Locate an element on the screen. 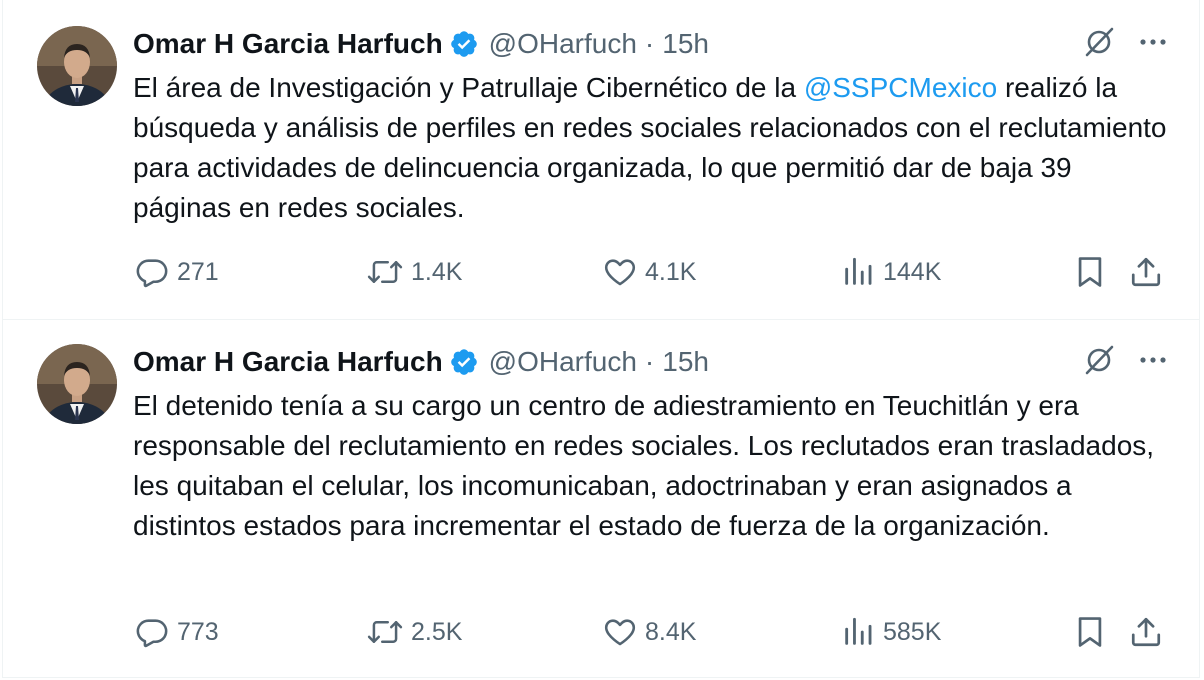  like-button: 4.1K is located at coordinates (649, 272).